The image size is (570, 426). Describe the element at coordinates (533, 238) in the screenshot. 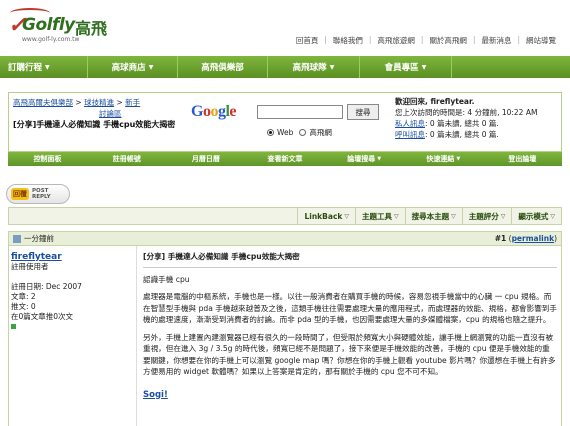

I see `permalink-link: permalink` at that location.